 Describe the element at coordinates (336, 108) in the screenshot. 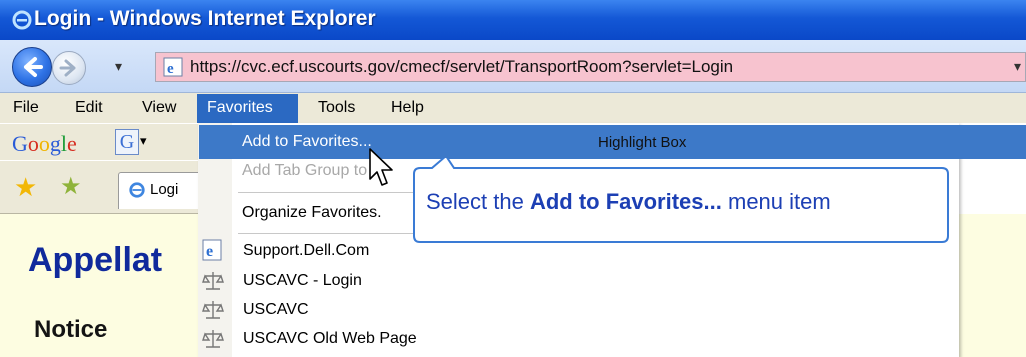

I see `menu-tools: Tools` at that location.